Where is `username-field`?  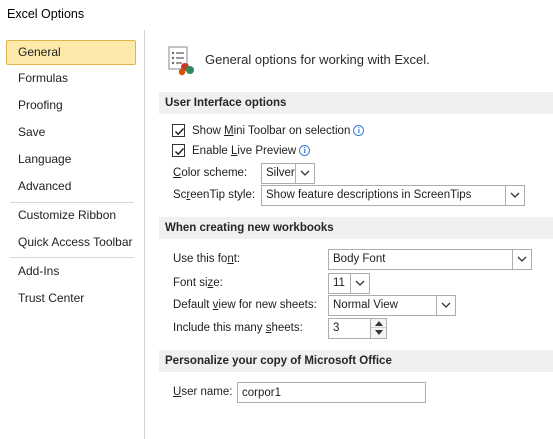
username-field is located at coordinates (331, 392).